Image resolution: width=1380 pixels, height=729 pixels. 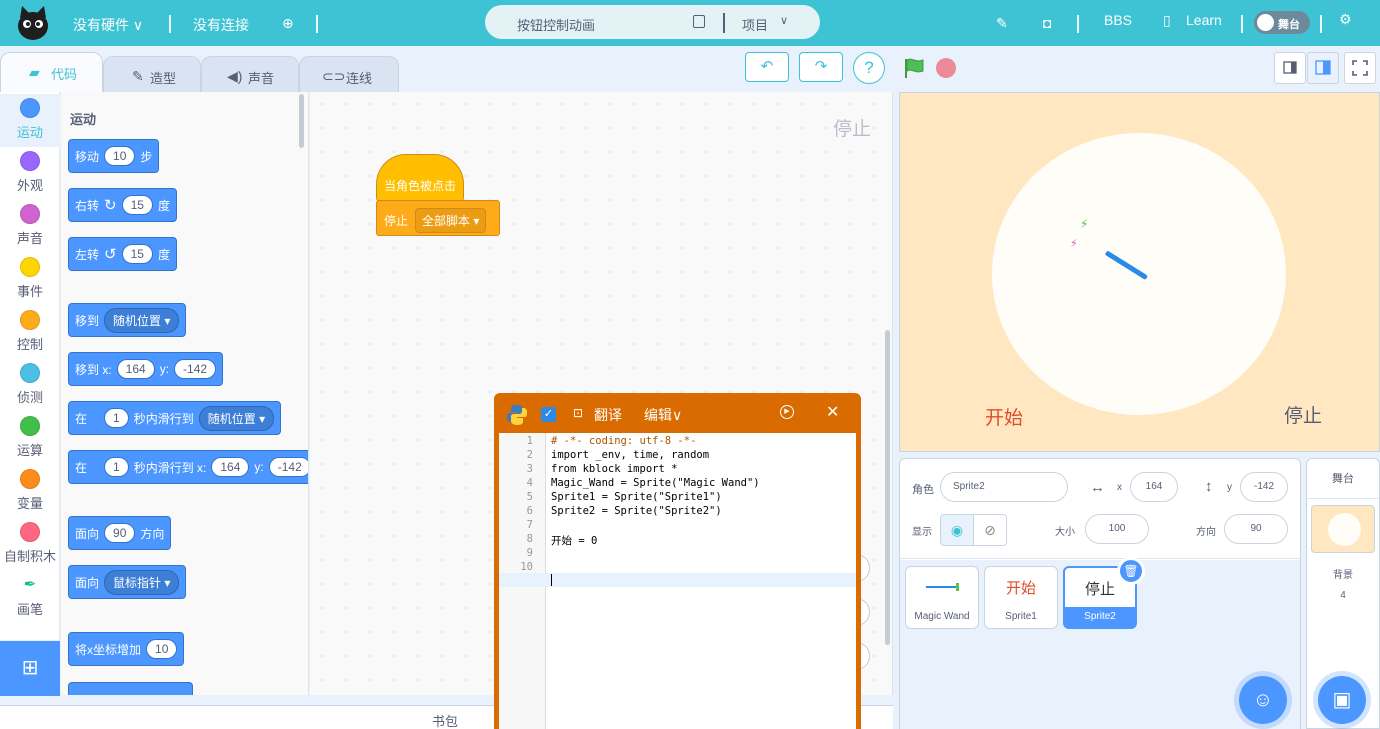 I want to click on block-turn-left: 左转 ↺ 15 度, so click(x=122, y=254).